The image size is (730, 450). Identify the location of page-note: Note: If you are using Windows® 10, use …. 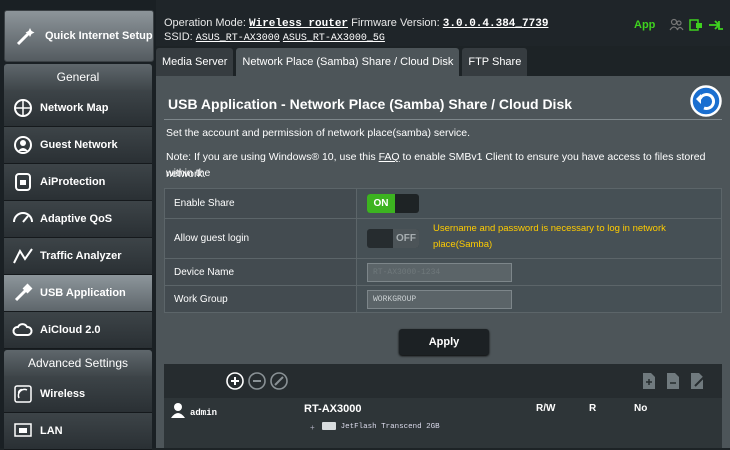
(448, 165).